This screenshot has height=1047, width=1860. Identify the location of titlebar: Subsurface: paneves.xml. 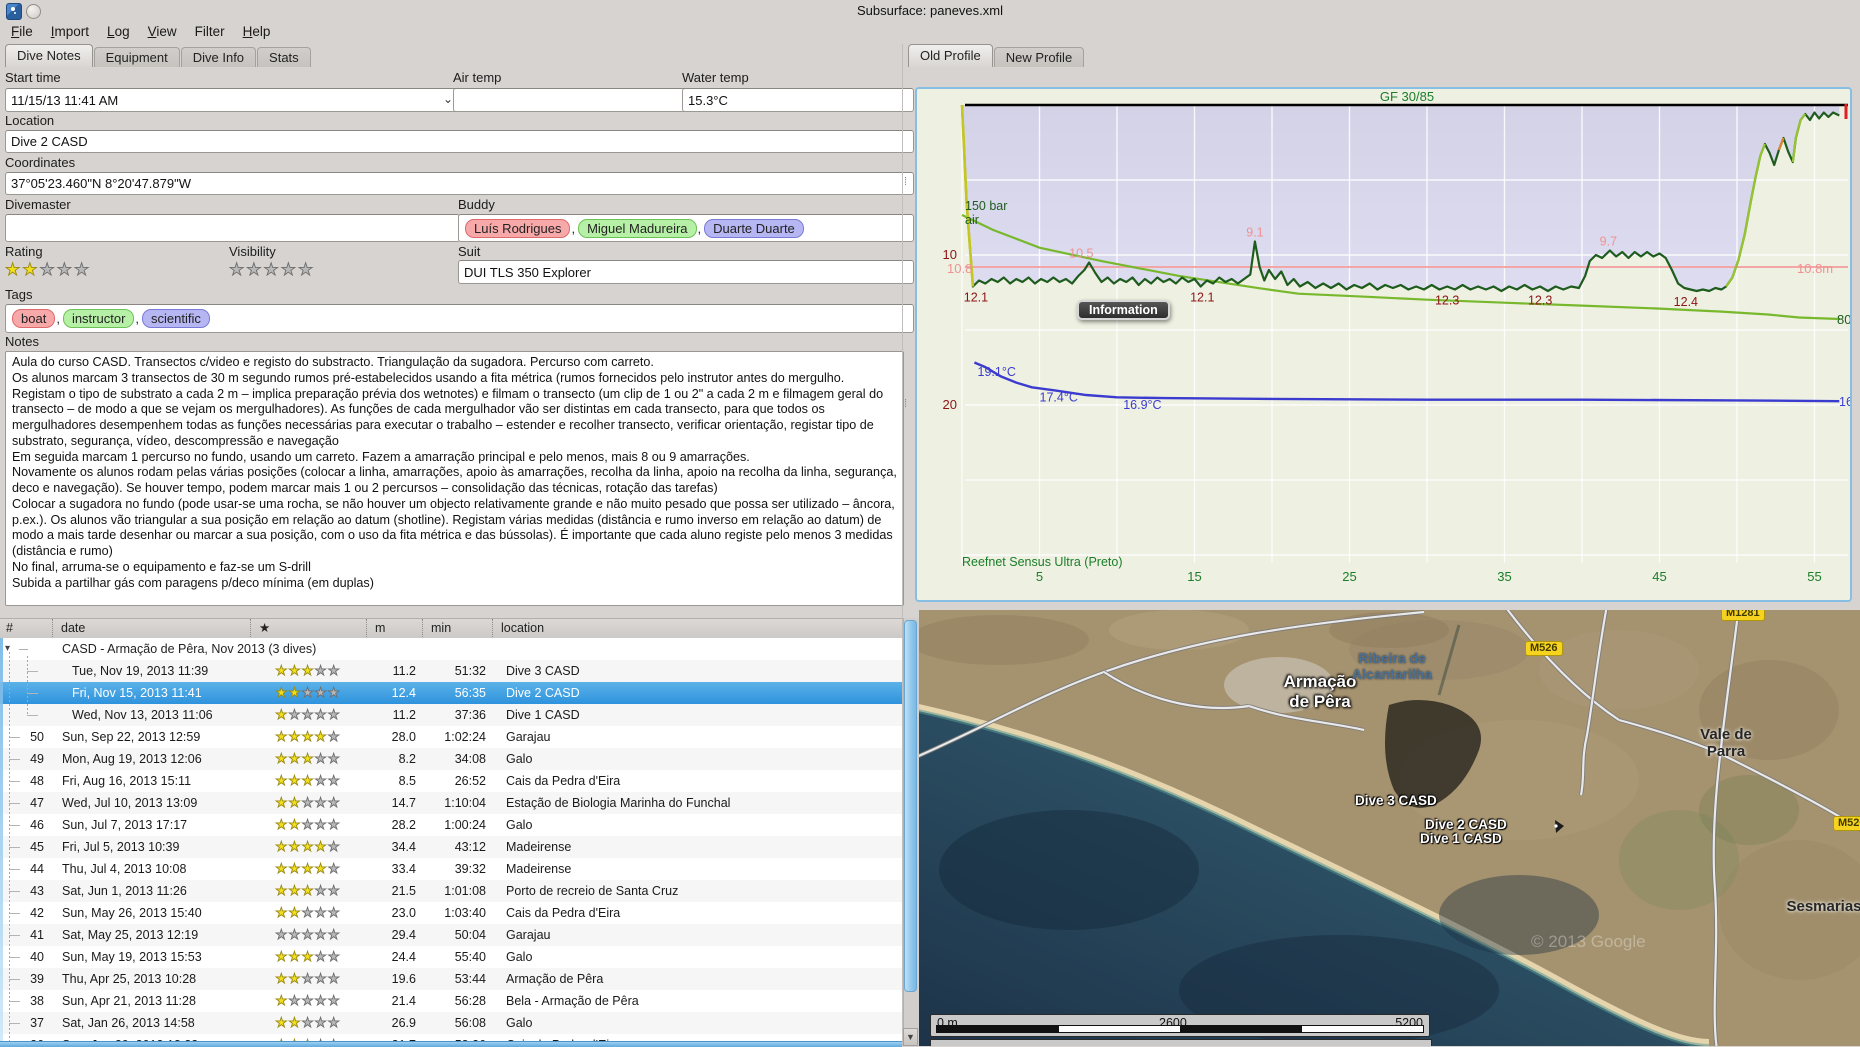
(930, 10).